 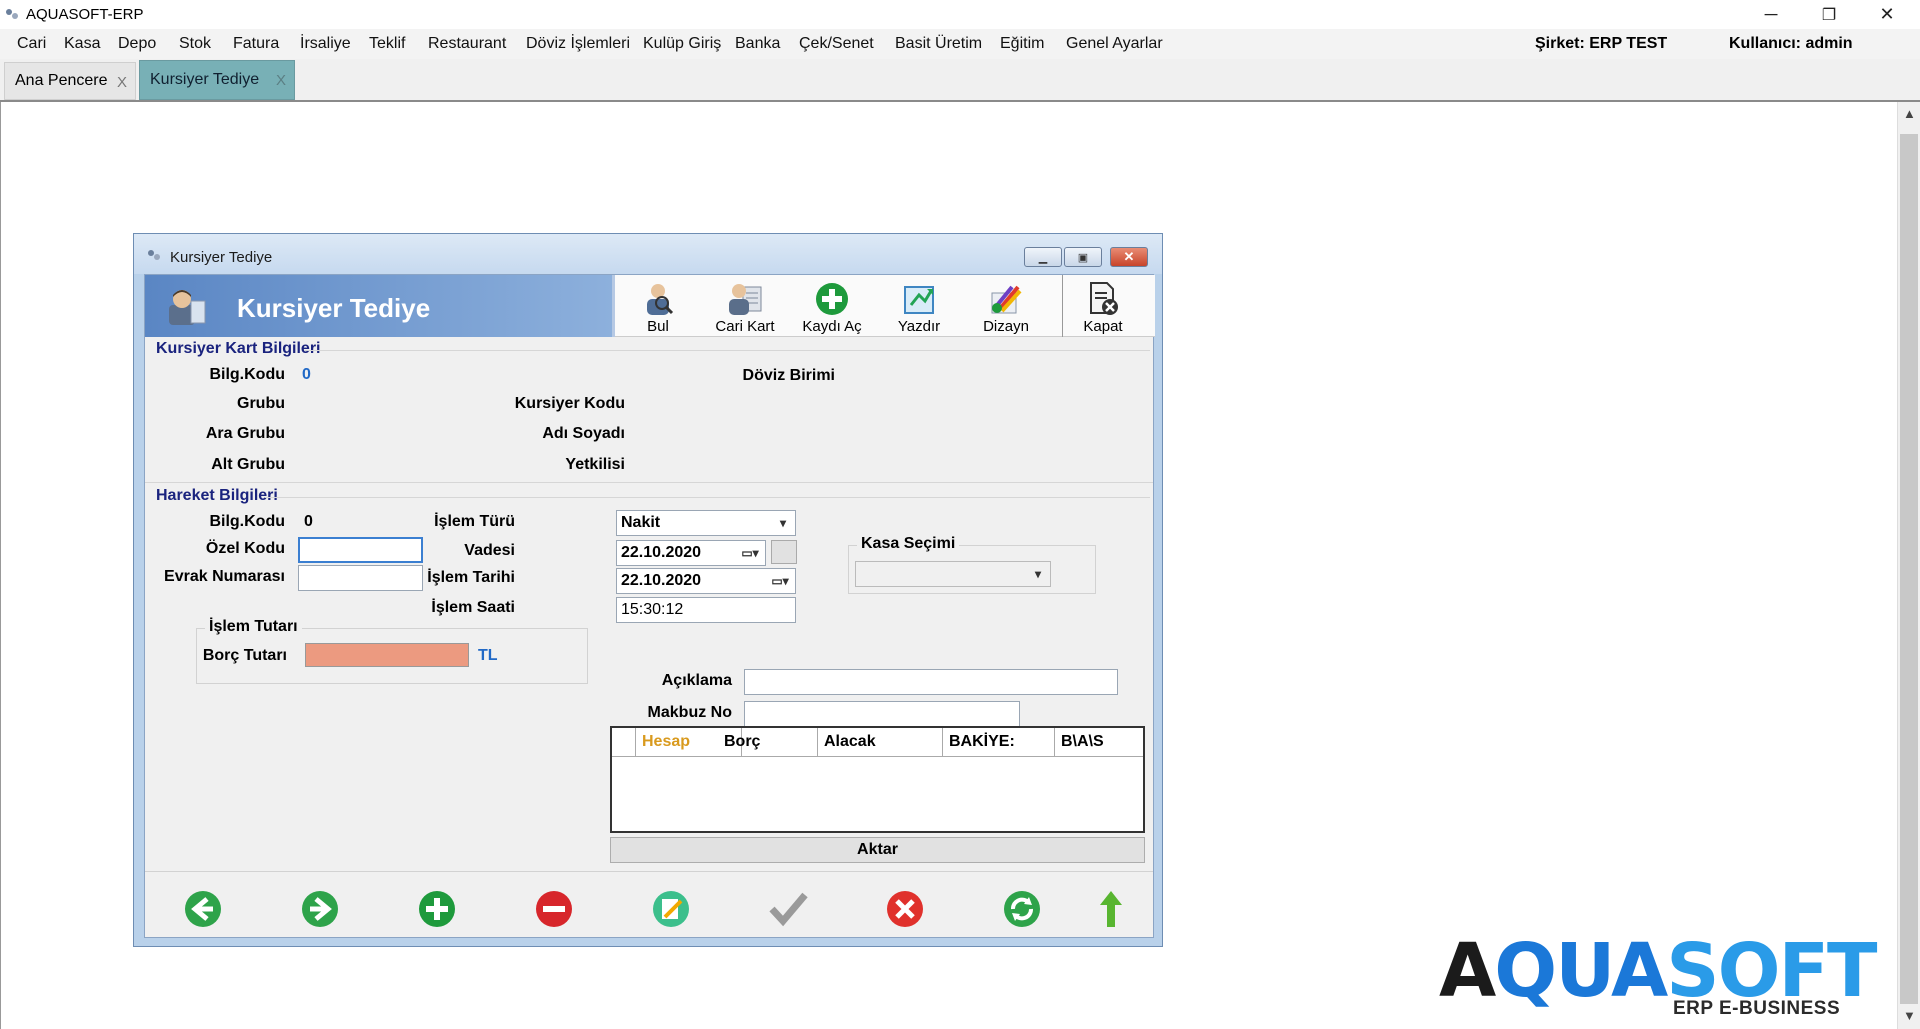 I want to click on window-icon, so click(x=154, y=255).